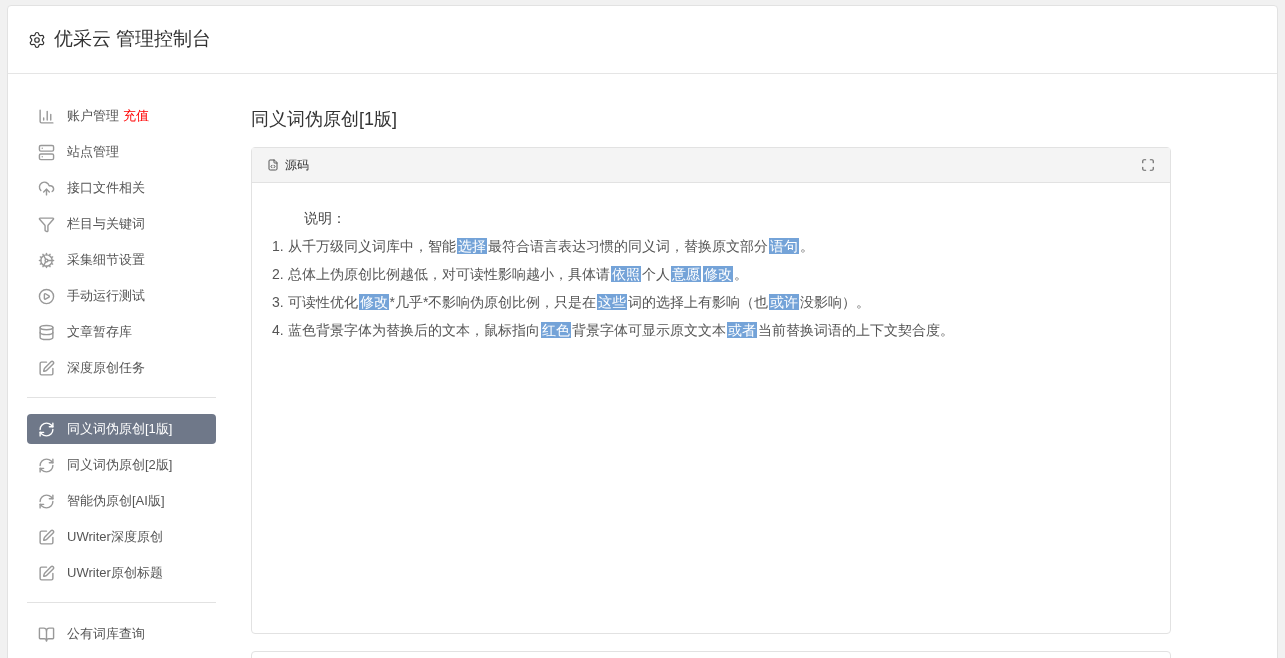 Image resolution: width=1285 pixels, height=658 pixels. Describe the element at coordinates (106, 296) in the screenshot. I see `sidebar-label: 手动运行测试` at that location.